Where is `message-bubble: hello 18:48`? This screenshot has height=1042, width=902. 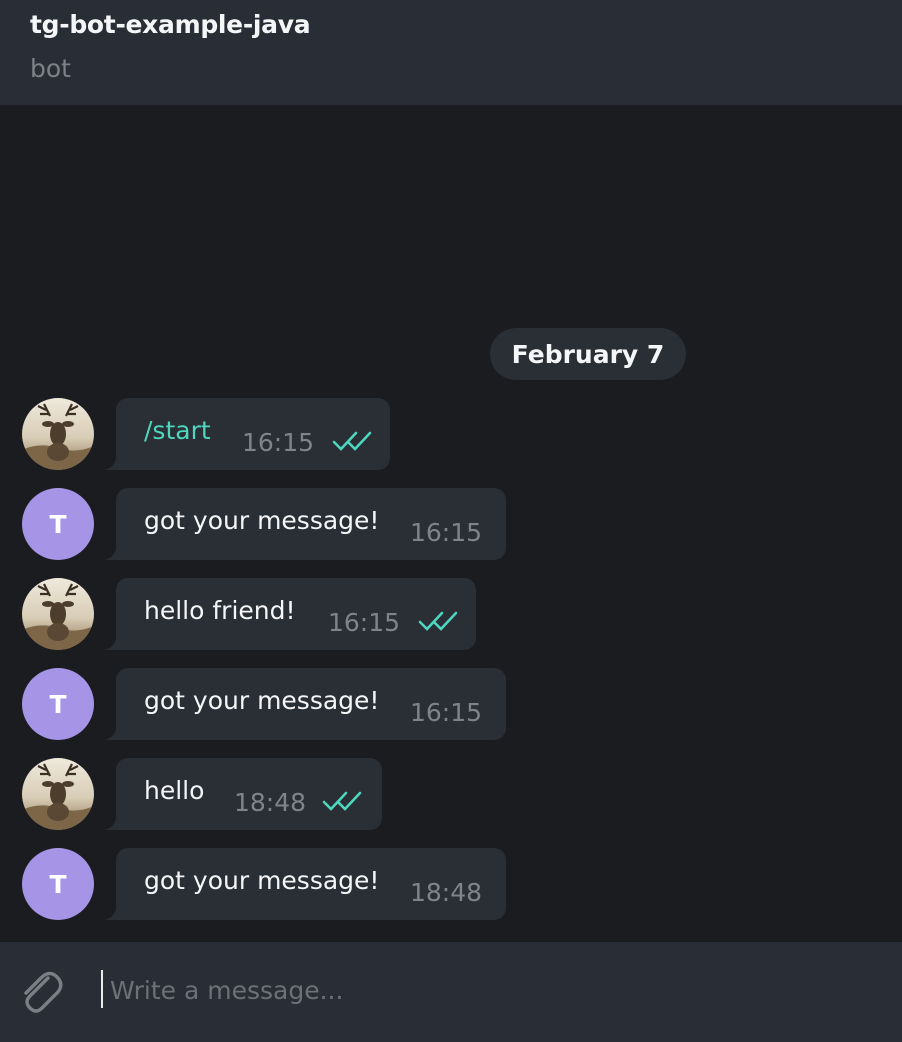
message-bubble: hello 18:48 is located at coordinates (242, 794).